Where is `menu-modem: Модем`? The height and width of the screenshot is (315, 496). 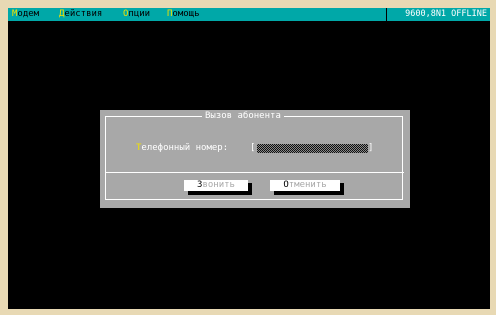
menu-modem: Модем is located at coordinates (25, 14).